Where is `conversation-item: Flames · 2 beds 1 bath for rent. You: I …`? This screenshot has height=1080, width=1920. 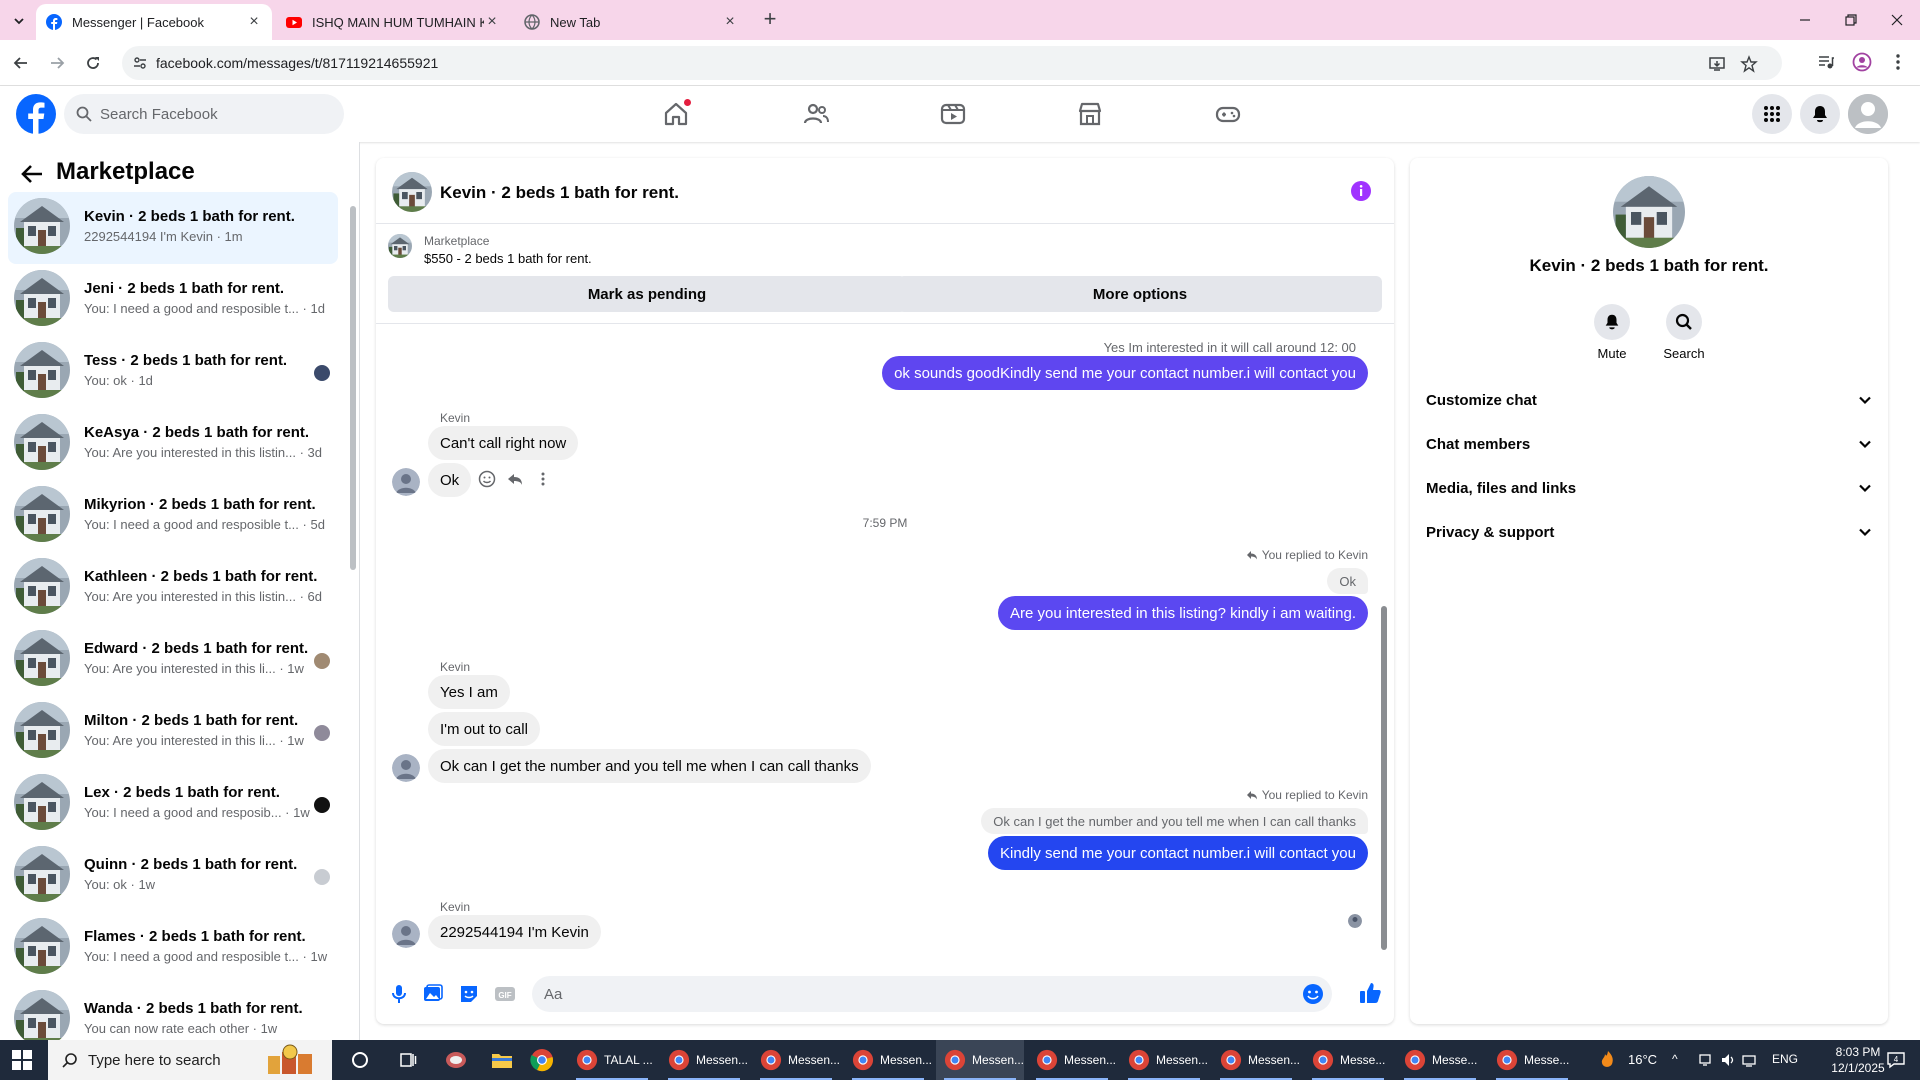 conversation-item: Flames · 2 beds 1 bath for rent. You: I … is located at coordinates (173, 948).